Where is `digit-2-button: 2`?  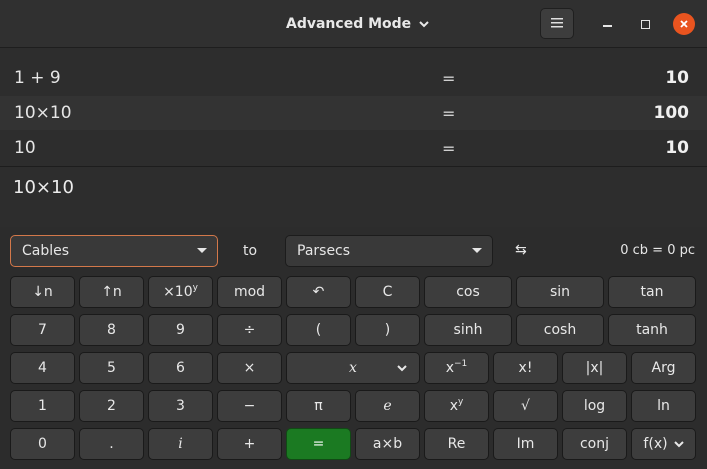
digit-2-button: 2 is located at coordinates (111, 406).